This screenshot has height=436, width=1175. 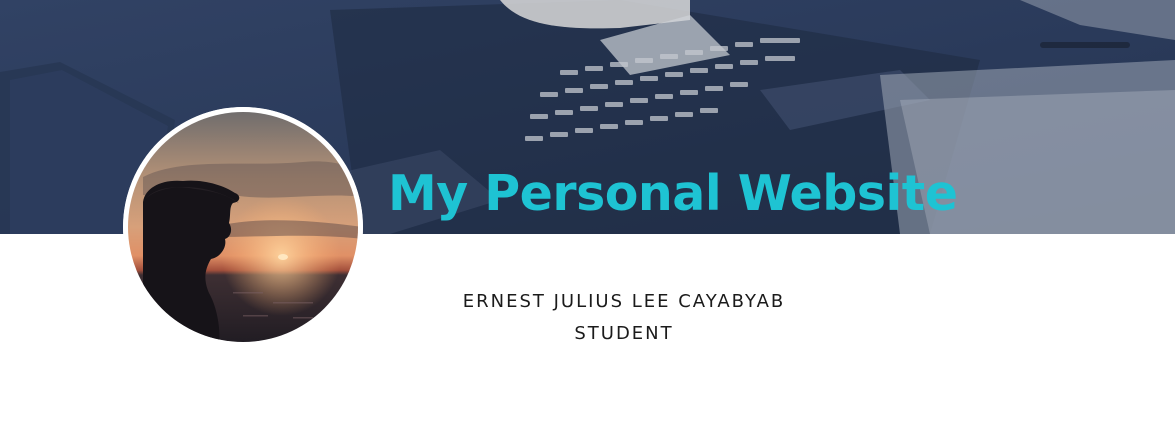 What do you see at coordinates (624, 318) in the screenshot?
I see `profile-info: ERNEST JULIUS LEE CAYABYAB STUDENT` at bounding box center [624, 318].